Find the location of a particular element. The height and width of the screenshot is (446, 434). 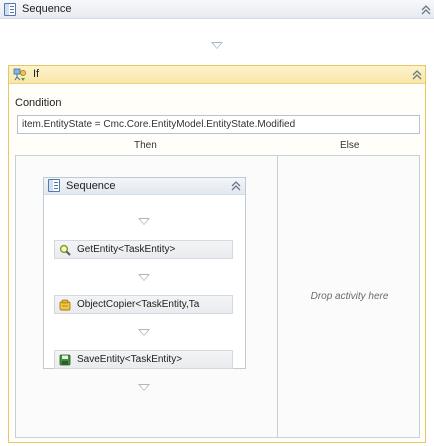

outer-sequence-header: Sequence is located at coordinates (217, 9).